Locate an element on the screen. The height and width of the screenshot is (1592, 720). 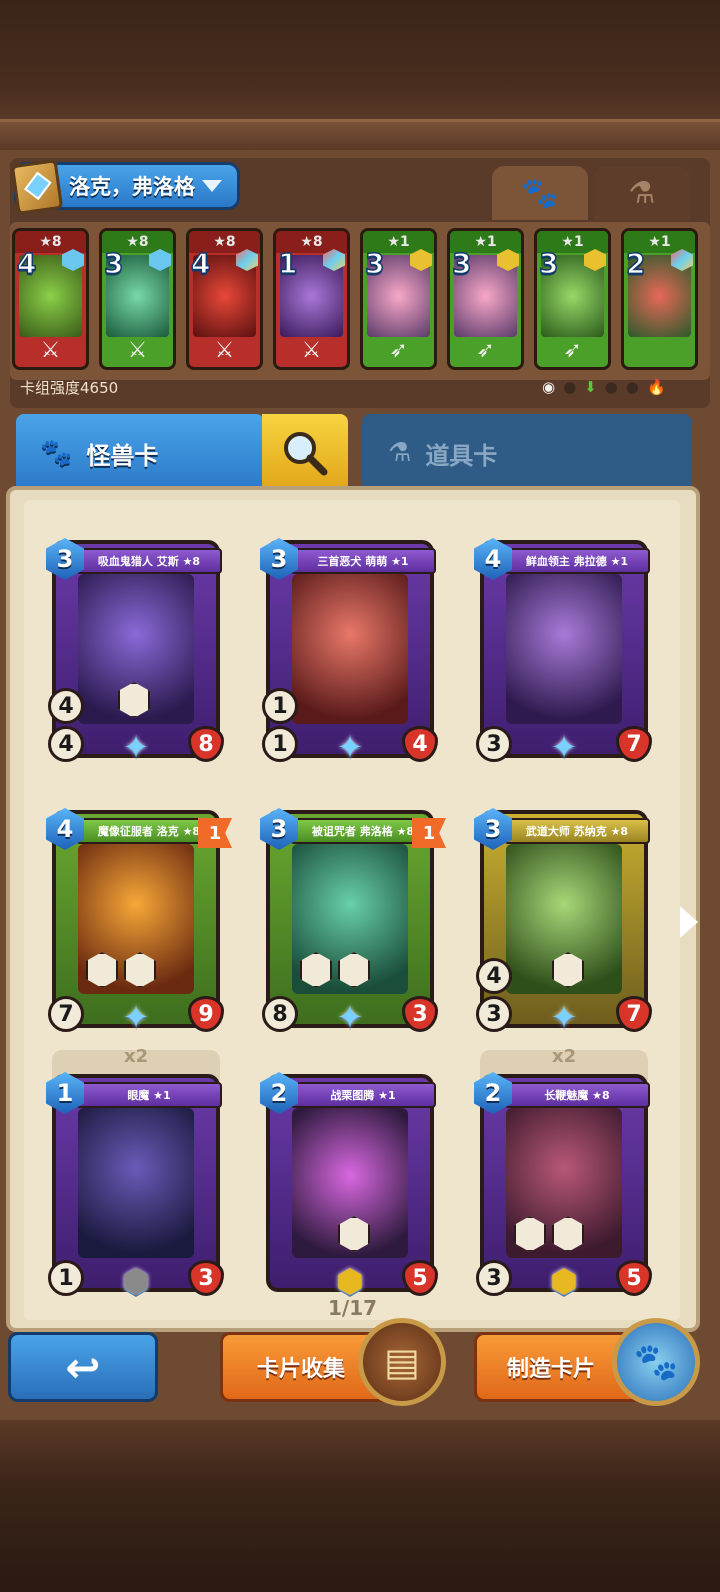
monster-card: 战栗图腾 ★1 2 5 ⬢ is located at coordinates (349, 1186).